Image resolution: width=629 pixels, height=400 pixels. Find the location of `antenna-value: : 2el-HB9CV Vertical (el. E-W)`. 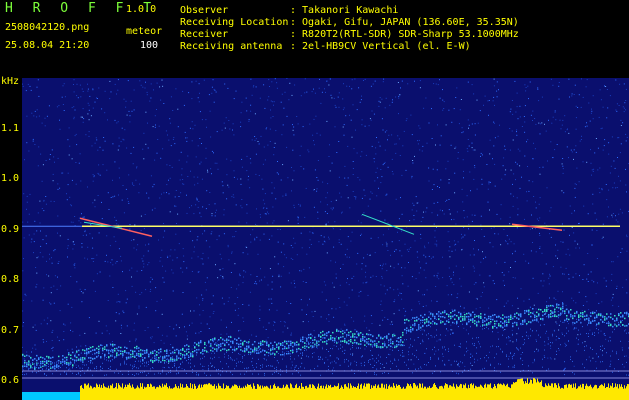

antenna-value: : 2el-HB9CV Vertical (el. E-W) is located at coordinates (380, 46).